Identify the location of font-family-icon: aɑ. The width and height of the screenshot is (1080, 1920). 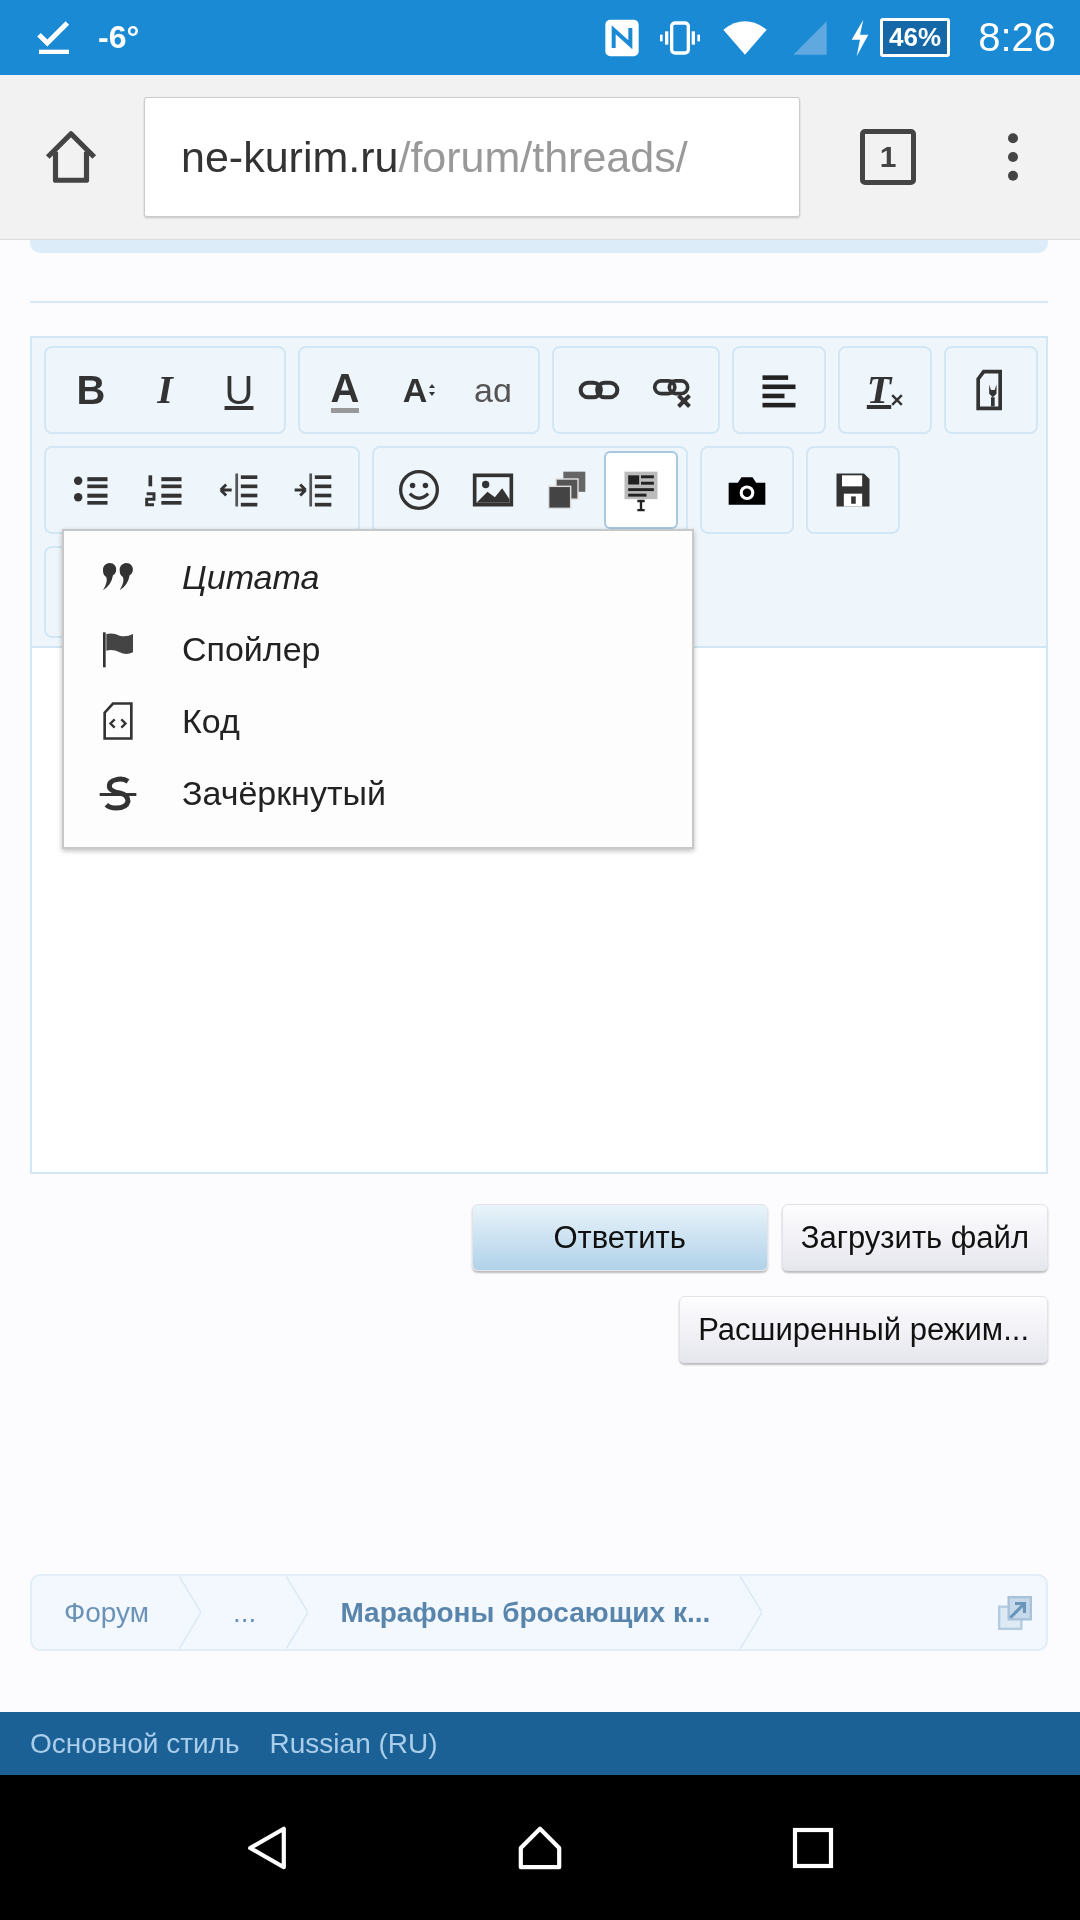
(493, 390).